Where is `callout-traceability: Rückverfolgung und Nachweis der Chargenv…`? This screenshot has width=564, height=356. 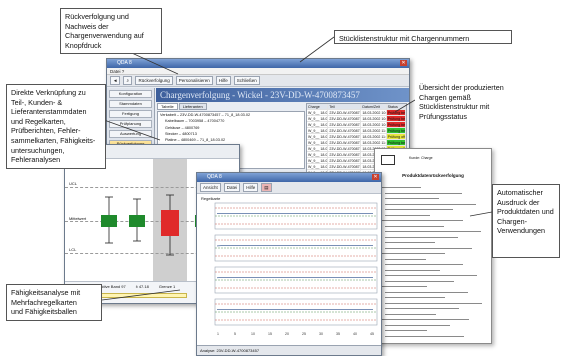 callout-traceability: Rückverfolgung und Nachweis der Chargenv… is located at coordinates (111, 31).